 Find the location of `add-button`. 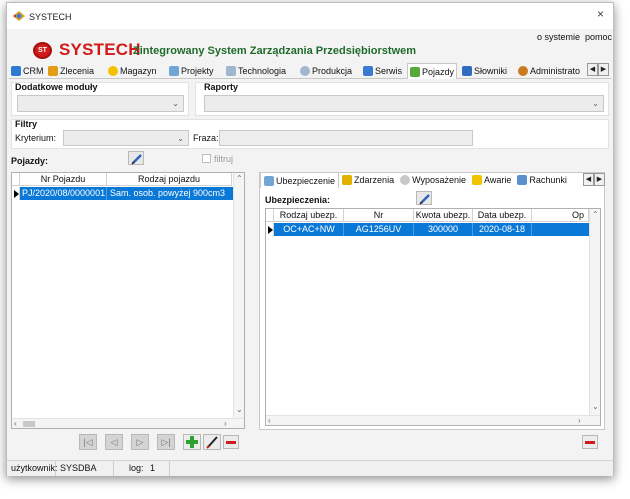

add-button is located at coordinates (192, 442).